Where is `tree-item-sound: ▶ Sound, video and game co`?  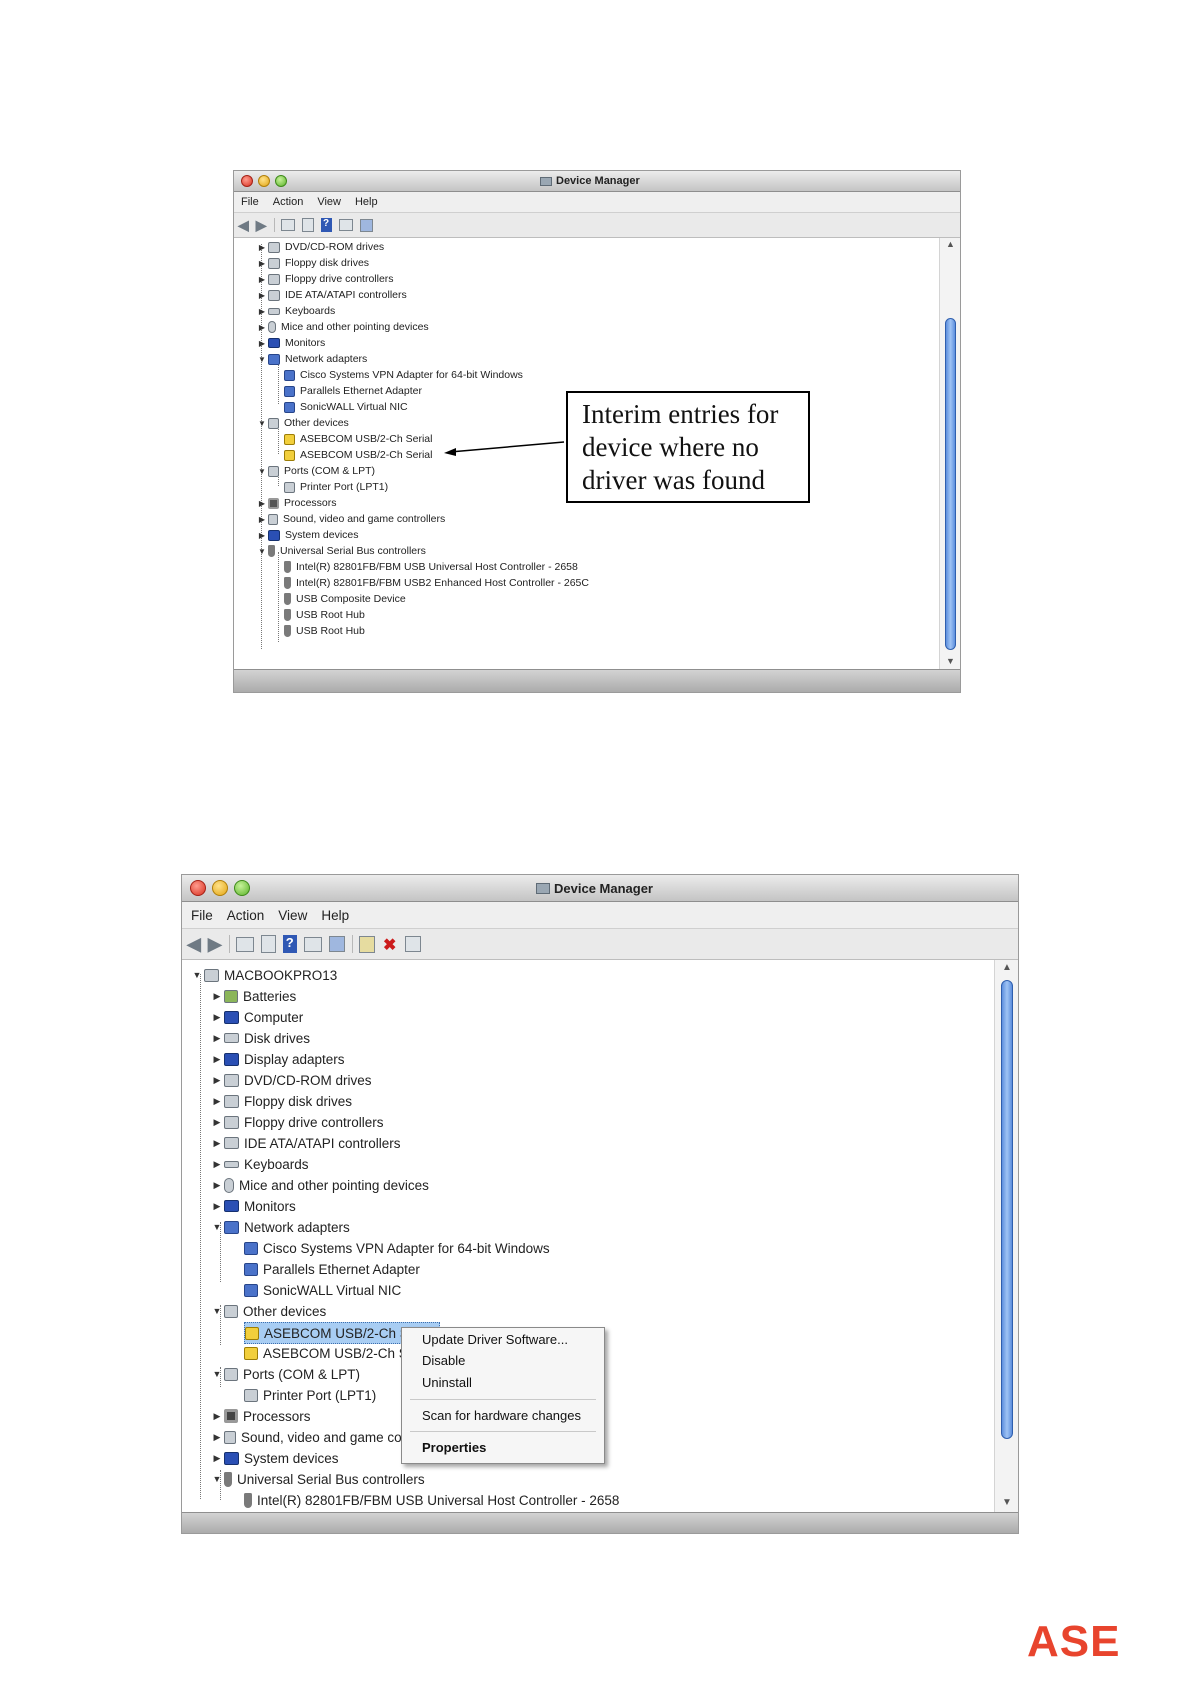
tree-item-sound: ▶ Sound, video and game co is located at coordinates (306, 1437).